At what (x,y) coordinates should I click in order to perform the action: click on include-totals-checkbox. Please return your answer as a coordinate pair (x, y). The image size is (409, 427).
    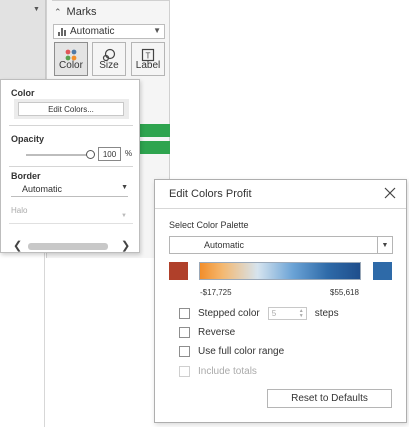
    Looking at the image, I should click on (184, 371).